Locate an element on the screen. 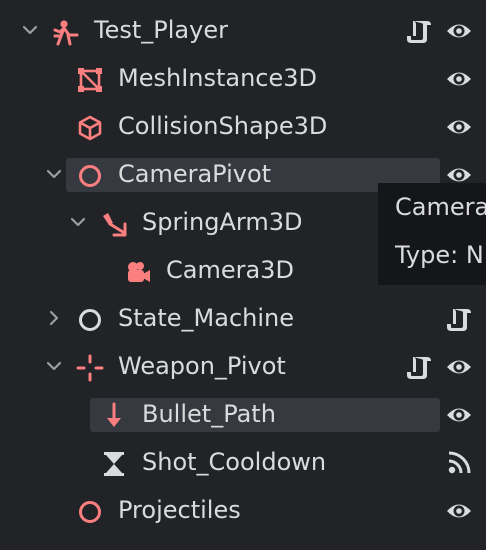 The width and height of the screenshot is (486, 550). node-name-label: CollisionShape3D is located at coordinates (223, 126).